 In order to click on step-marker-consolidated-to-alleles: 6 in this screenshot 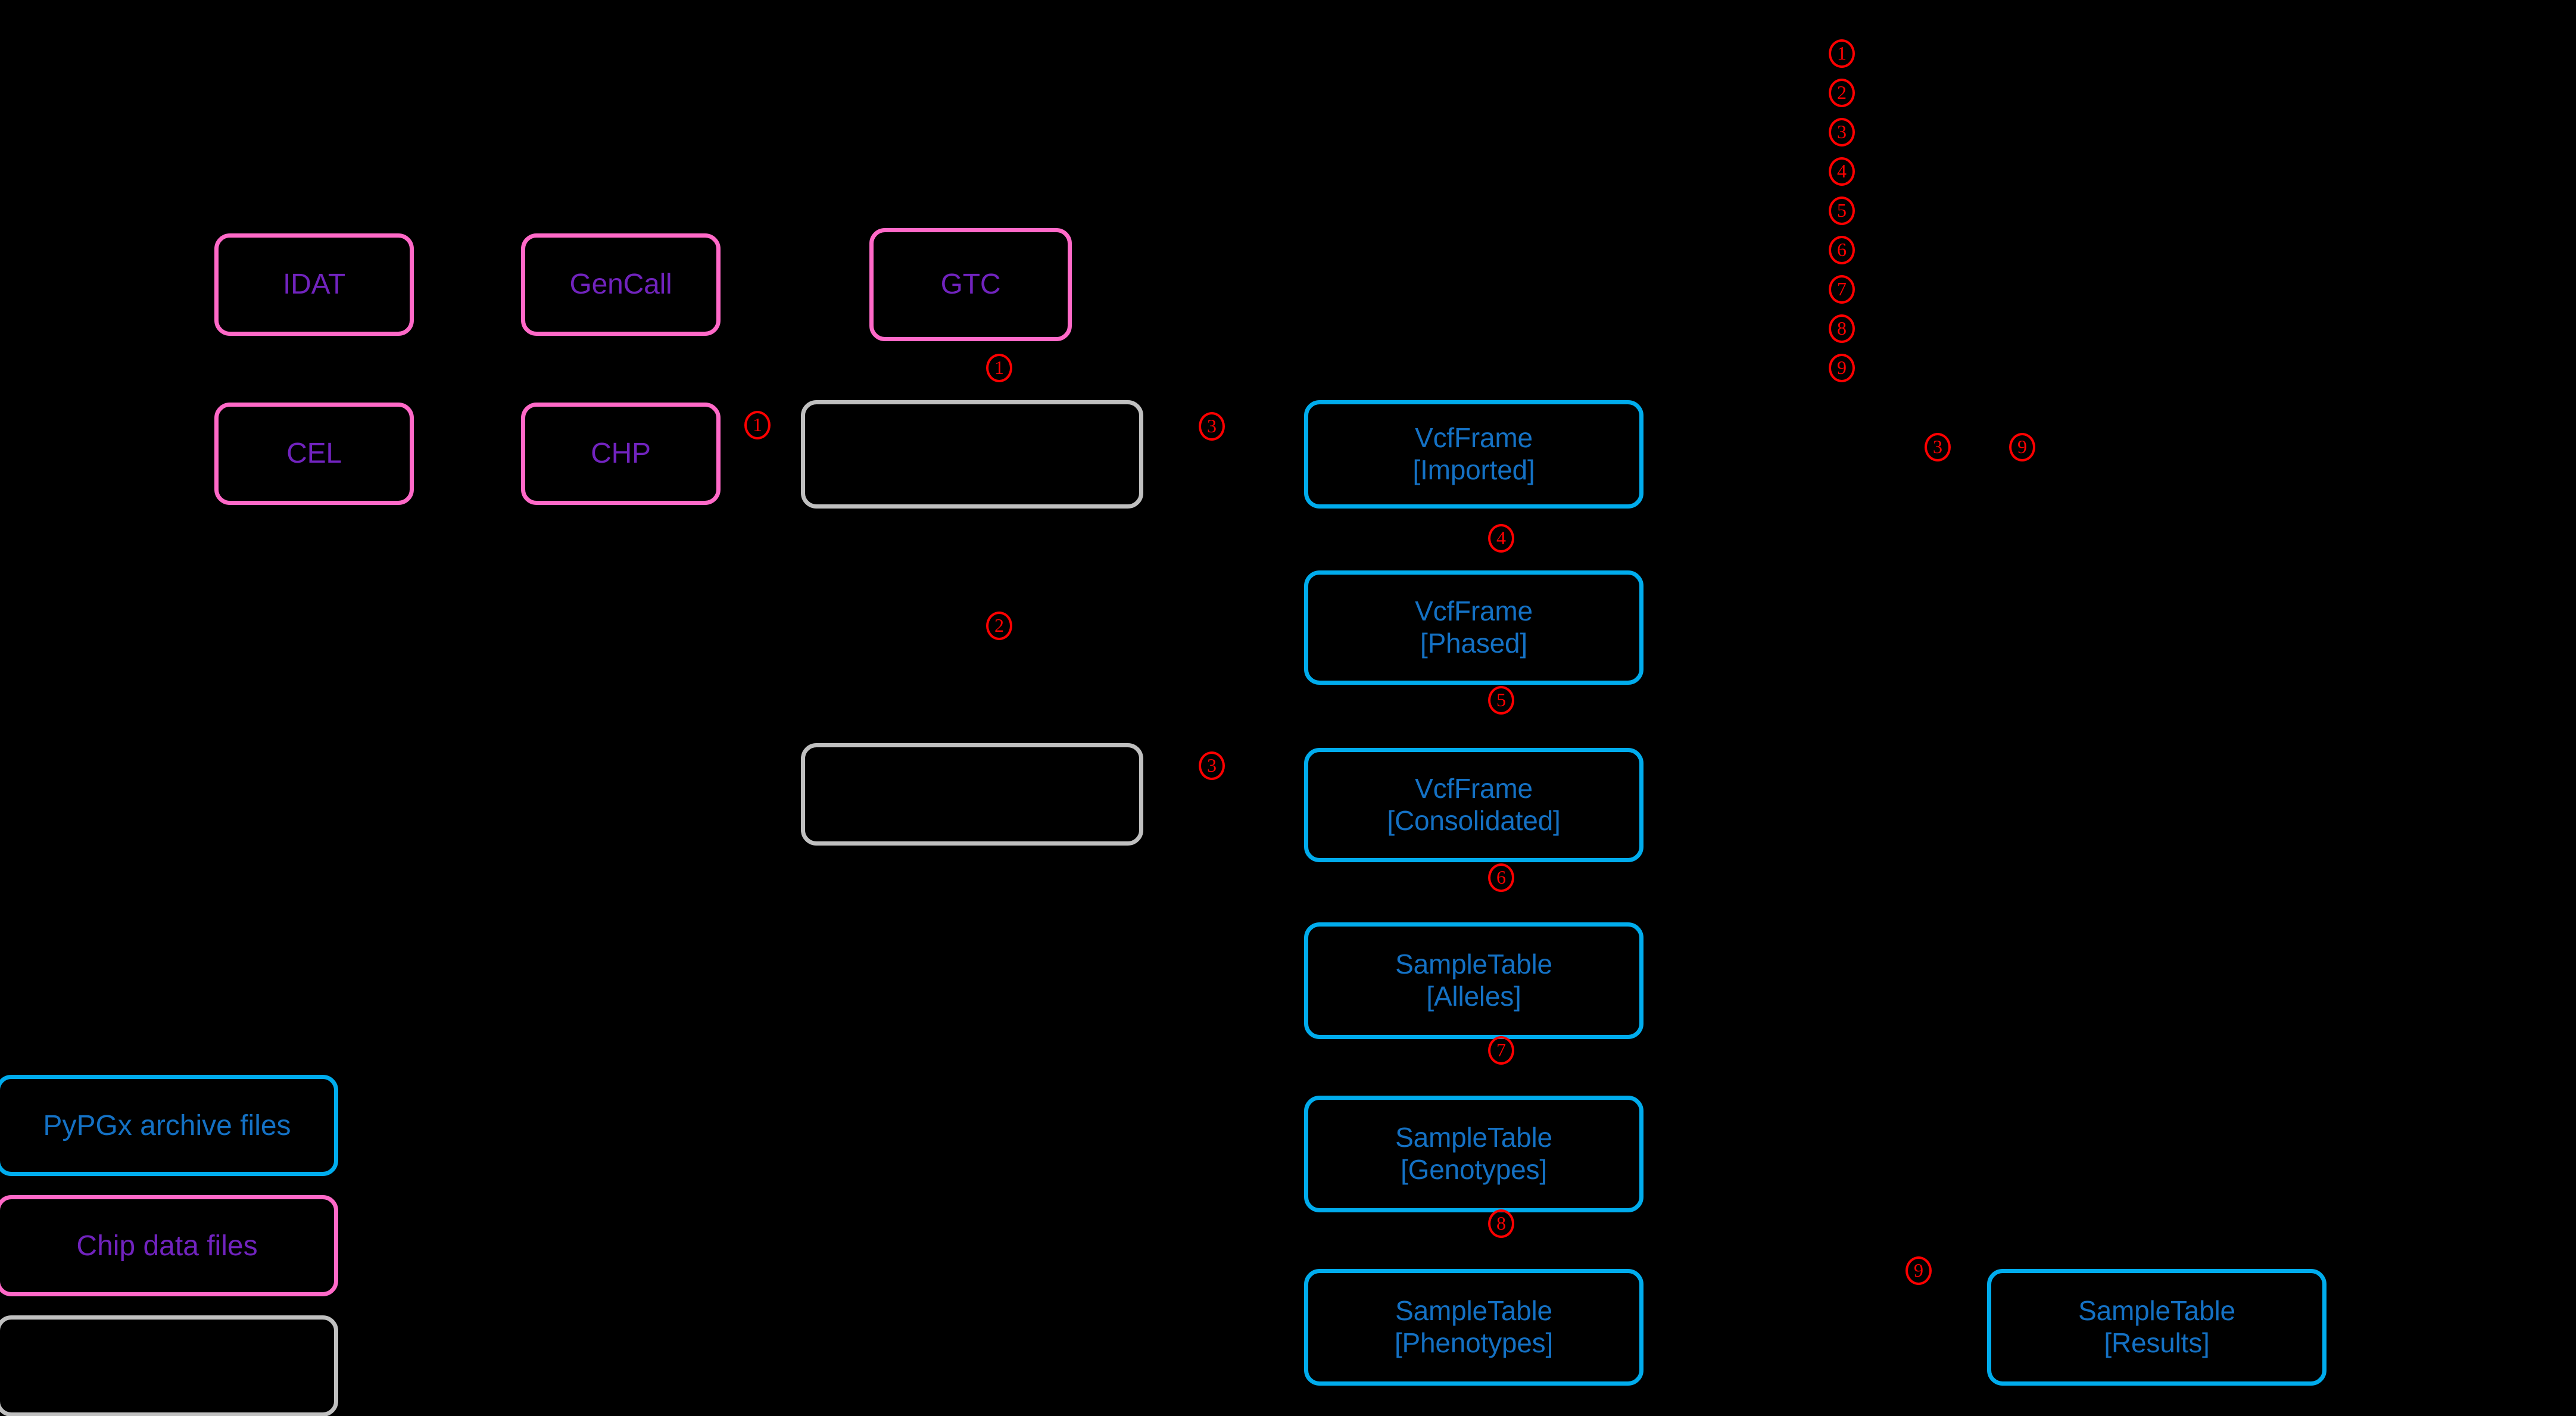, I will do `click(1501, 877)`.